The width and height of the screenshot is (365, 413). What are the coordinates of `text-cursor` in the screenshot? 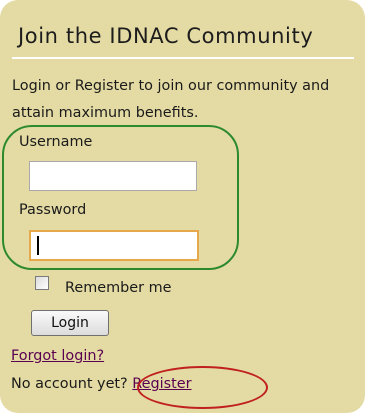 It's located at (38, 245).